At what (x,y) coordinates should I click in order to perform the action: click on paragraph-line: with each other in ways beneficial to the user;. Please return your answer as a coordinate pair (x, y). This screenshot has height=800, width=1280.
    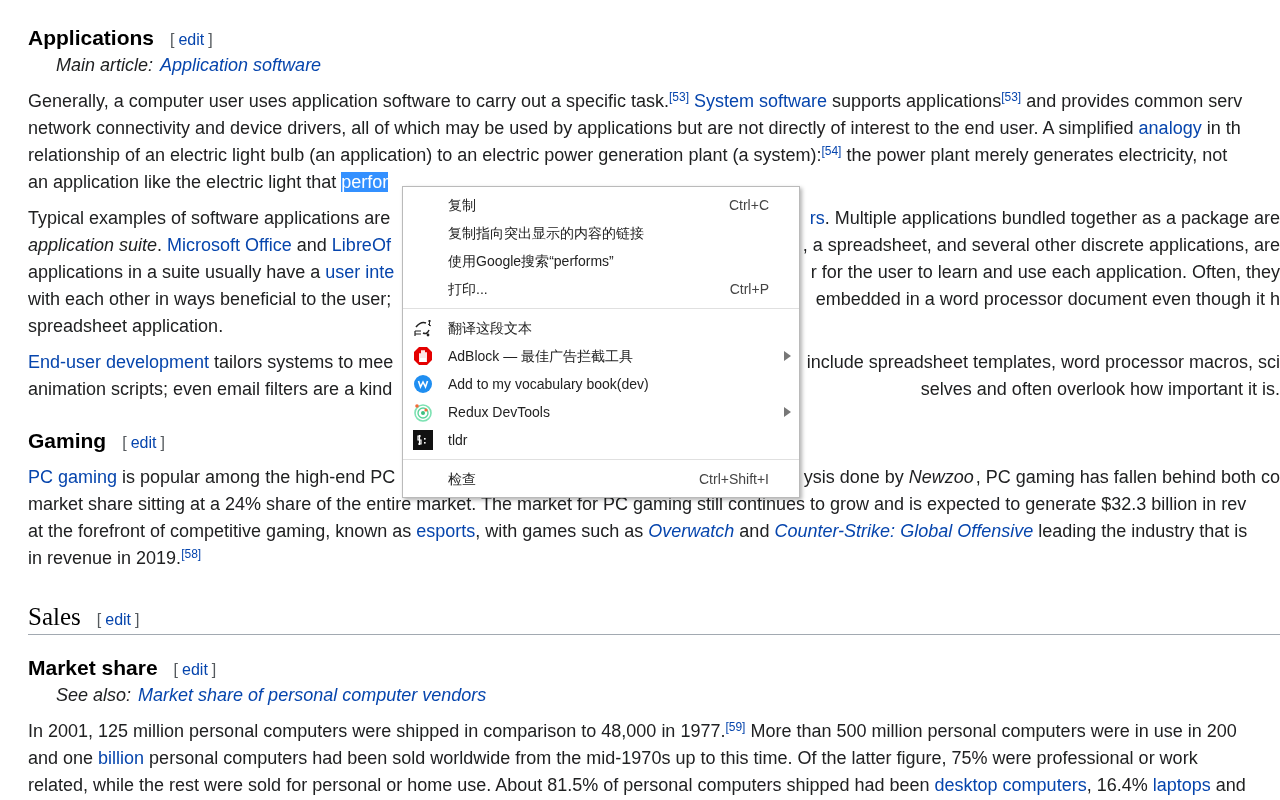
    Looking at the image, I should click on (210, 299).